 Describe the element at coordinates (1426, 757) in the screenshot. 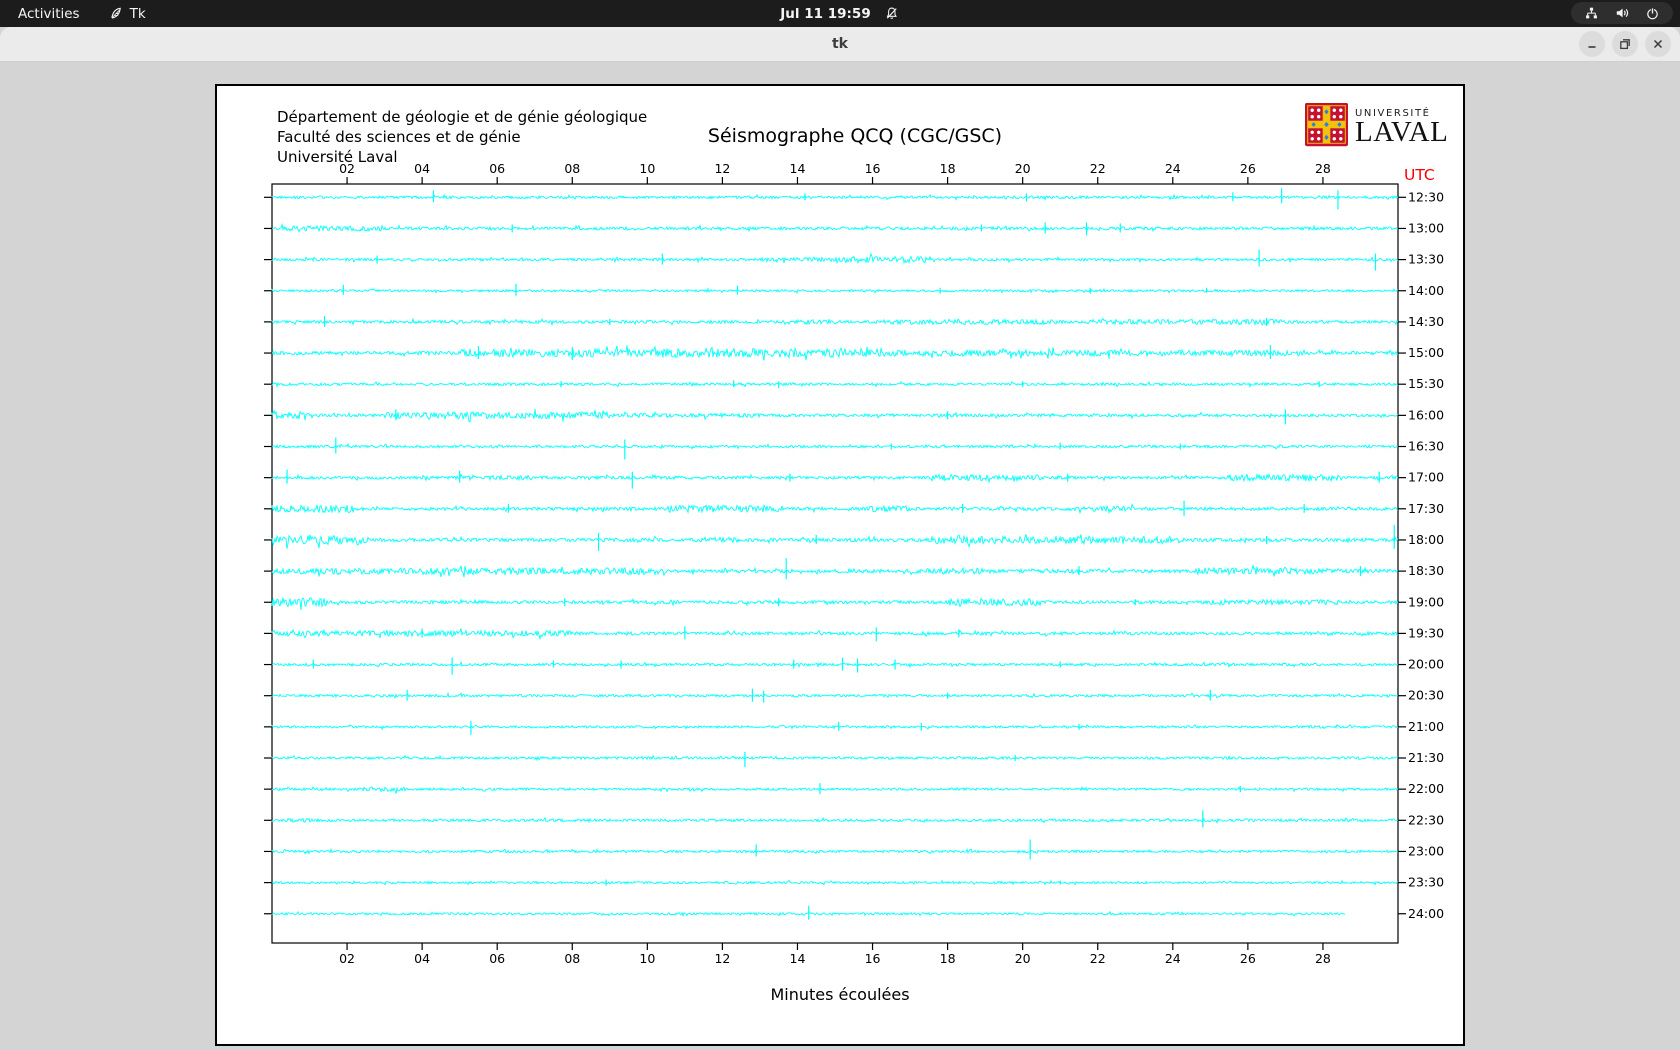

I see `time-label: 21:30` at that location.